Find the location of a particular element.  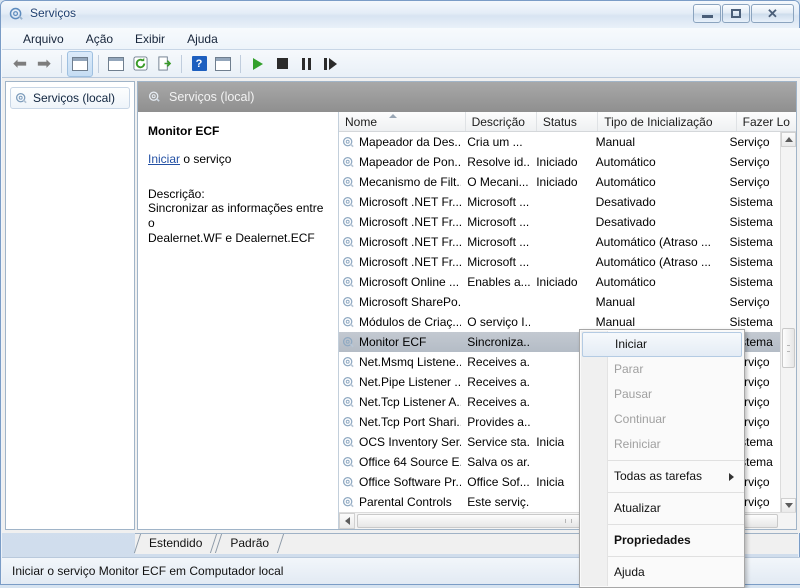

show-hide-tree-icon is located at coordinates (80, 63).